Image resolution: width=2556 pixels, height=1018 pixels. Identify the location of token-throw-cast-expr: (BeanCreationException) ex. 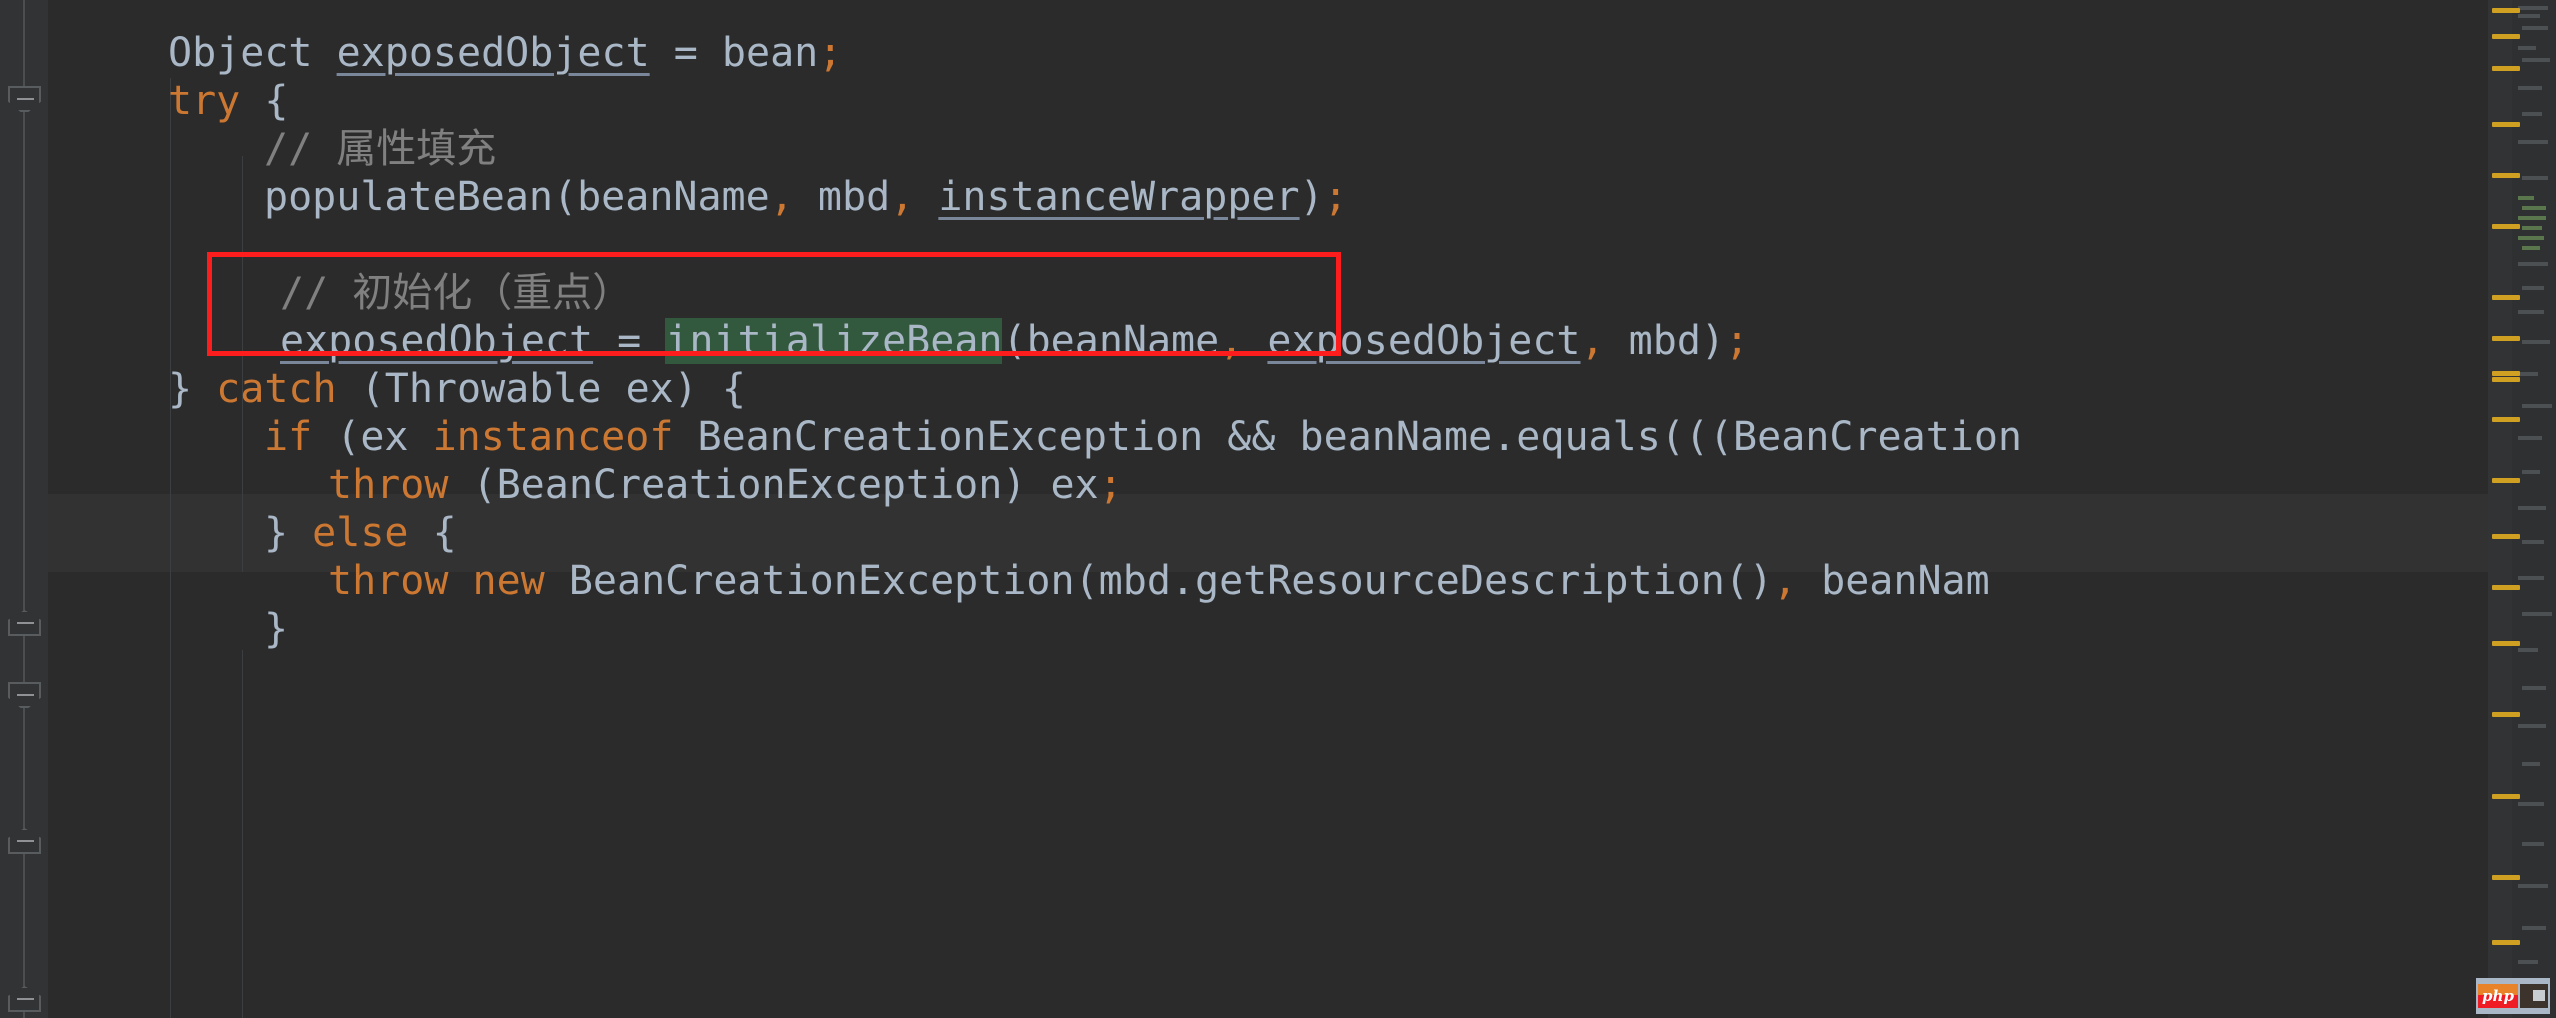
(773, 485).